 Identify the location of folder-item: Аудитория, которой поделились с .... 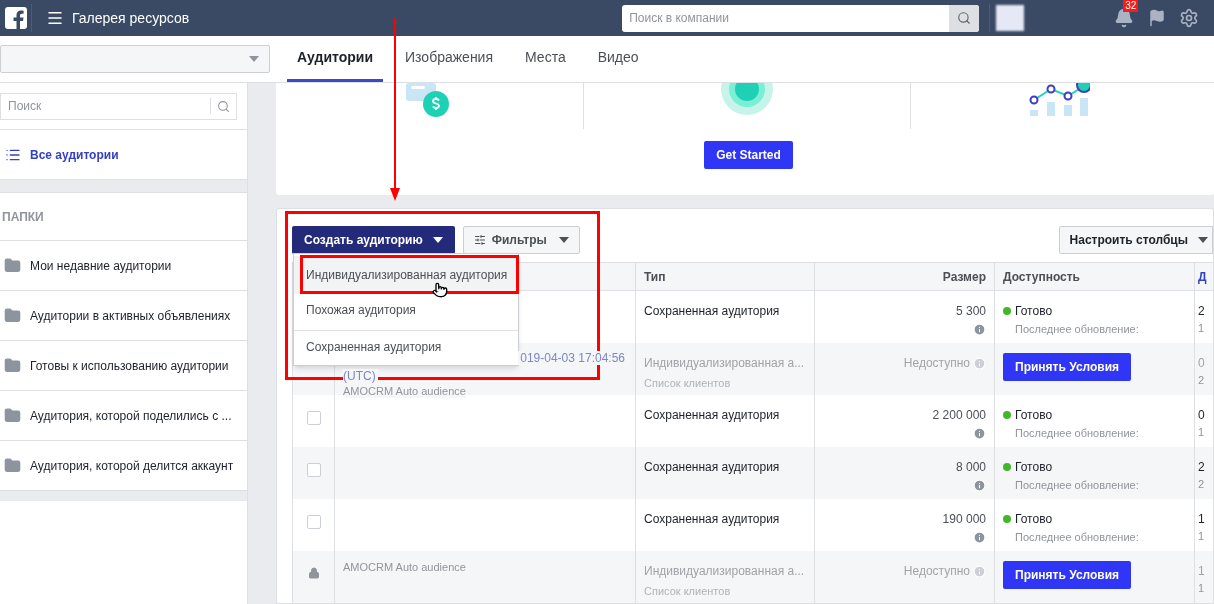
(123, 416).